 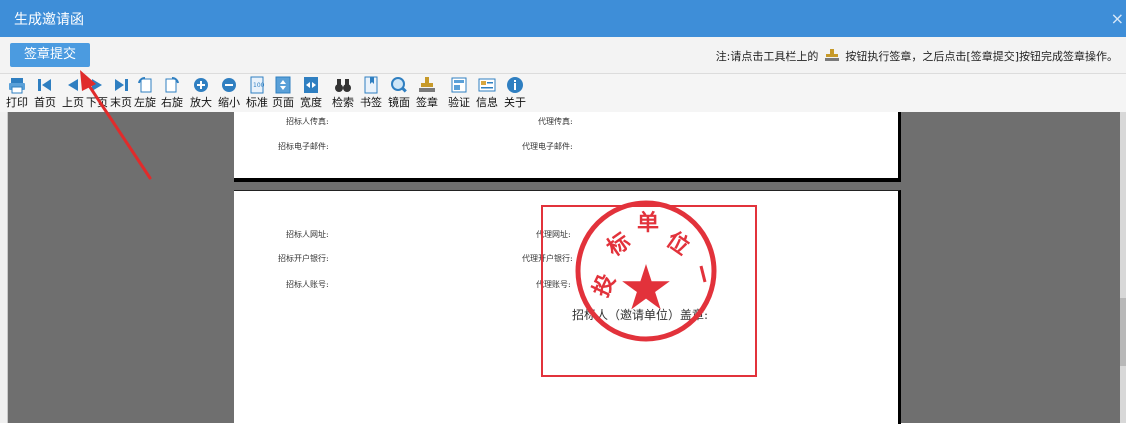 I want to click on seal-char: 标, so click(x=618, y=245).